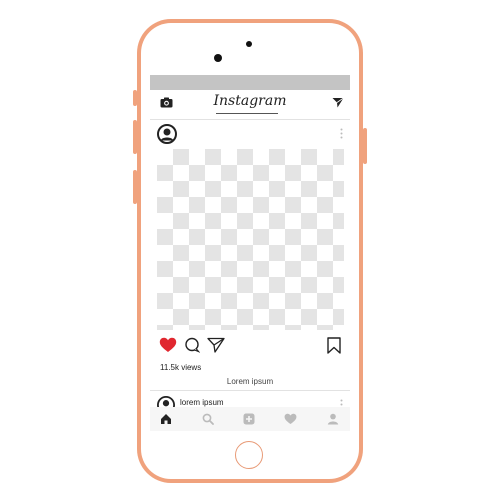 The image size is (500, 500). I want to click on post-divider, so click(250, 390).